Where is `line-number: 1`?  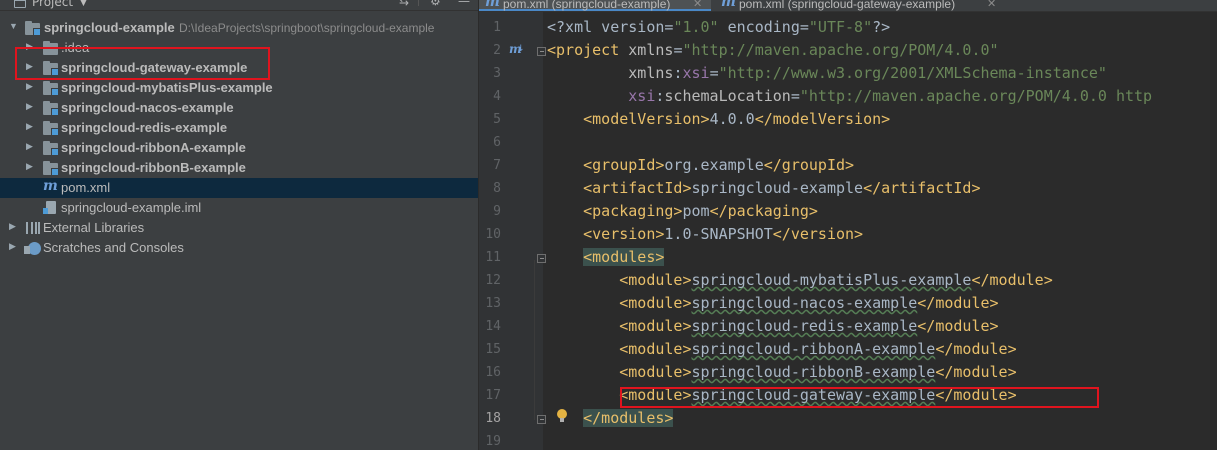 line-number: 1 is located at coordinates (490, 27).